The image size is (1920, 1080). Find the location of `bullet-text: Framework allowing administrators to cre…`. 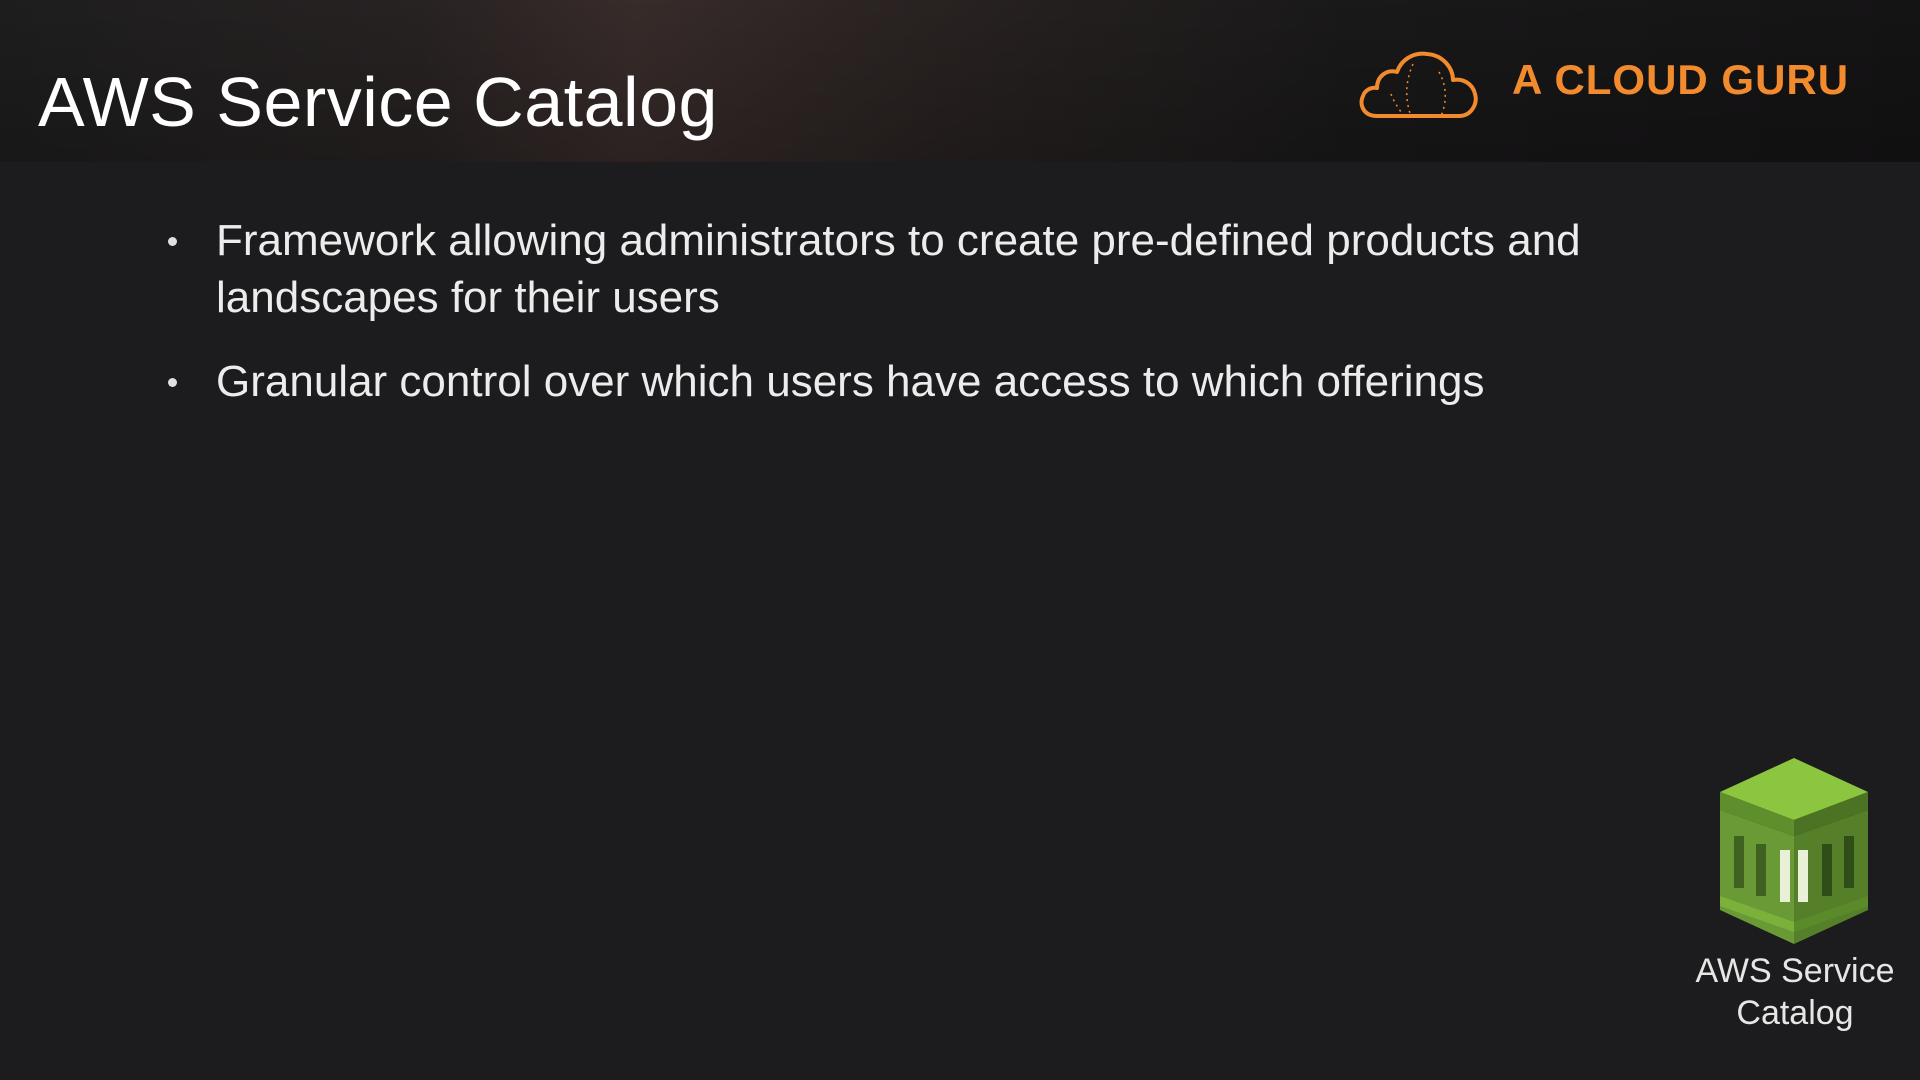

bullet-text: Framework allowing administrators to cre… is located at coordinates (898, 269).